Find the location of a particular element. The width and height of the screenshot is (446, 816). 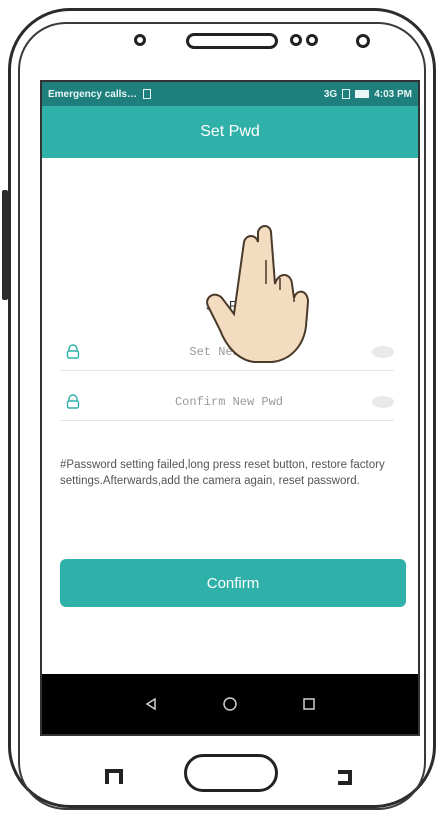

confirm-password-field is located at coordinates (227, 402).